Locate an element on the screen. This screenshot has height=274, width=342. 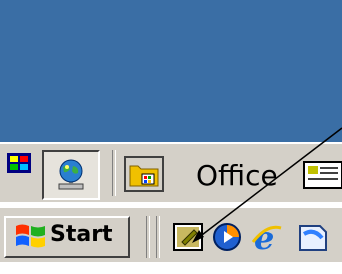
media-player-icon is located at coordinates (227, 237).